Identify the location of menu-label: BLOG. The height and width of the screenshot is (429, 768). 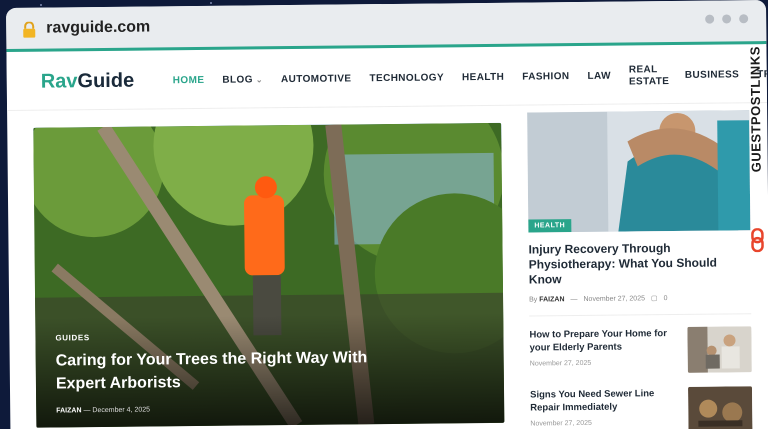
(237, 80).